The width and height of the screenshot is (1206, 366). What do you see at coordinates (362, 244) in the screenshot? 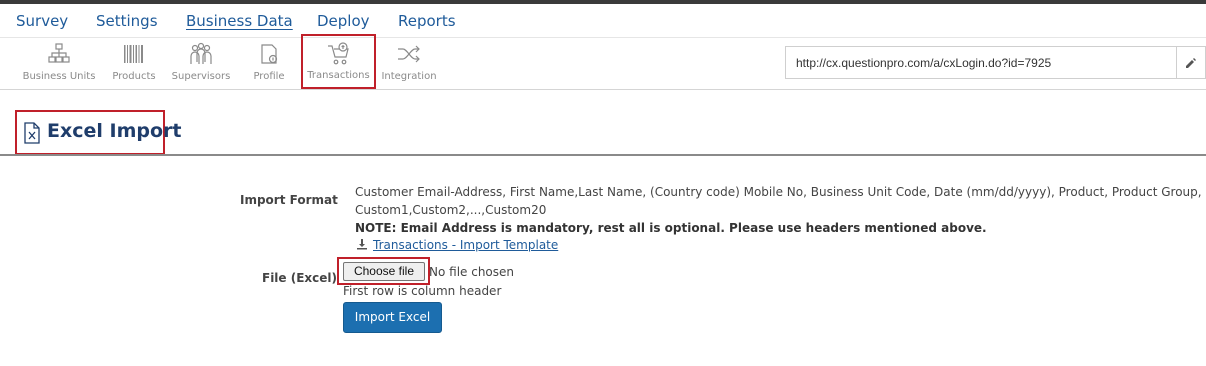
I see `download-icon` at bounding box center [362, 244].